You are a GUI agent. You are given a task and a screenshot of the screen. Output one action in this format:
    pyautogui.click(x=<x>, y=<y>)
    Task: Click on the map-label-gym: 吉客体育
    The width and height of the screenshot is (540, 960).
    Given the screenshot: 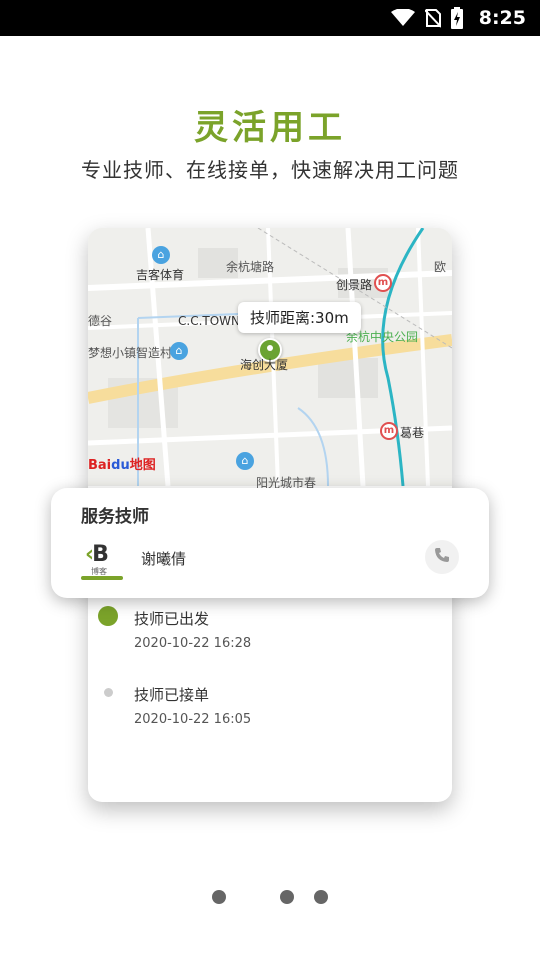 What is the action you would take?
    pyautogui.click(x=160, y=275)
    